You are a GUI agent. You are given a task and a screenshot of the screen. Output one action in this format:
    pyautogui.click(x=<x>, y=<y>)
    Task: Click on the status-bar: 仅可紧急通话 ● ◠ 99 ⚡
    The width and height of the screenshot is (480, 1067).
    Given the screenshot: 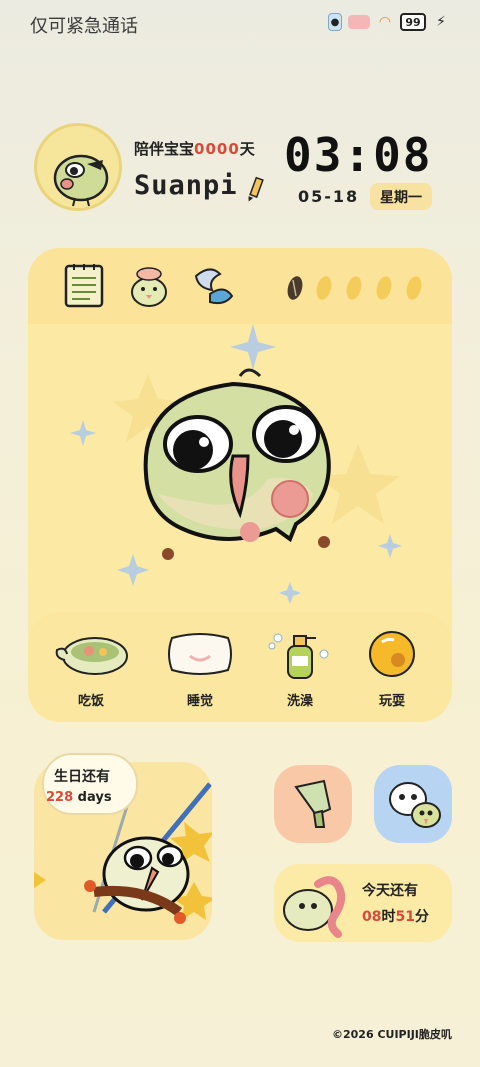 What is the action you would take?
    pyautogui.click(x=240, y=25)
    